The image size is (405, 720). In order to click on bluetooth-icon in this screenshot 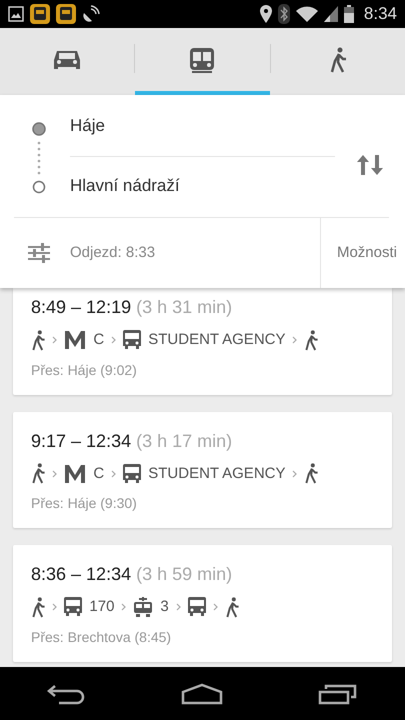, I will do `click(284, 14)`.